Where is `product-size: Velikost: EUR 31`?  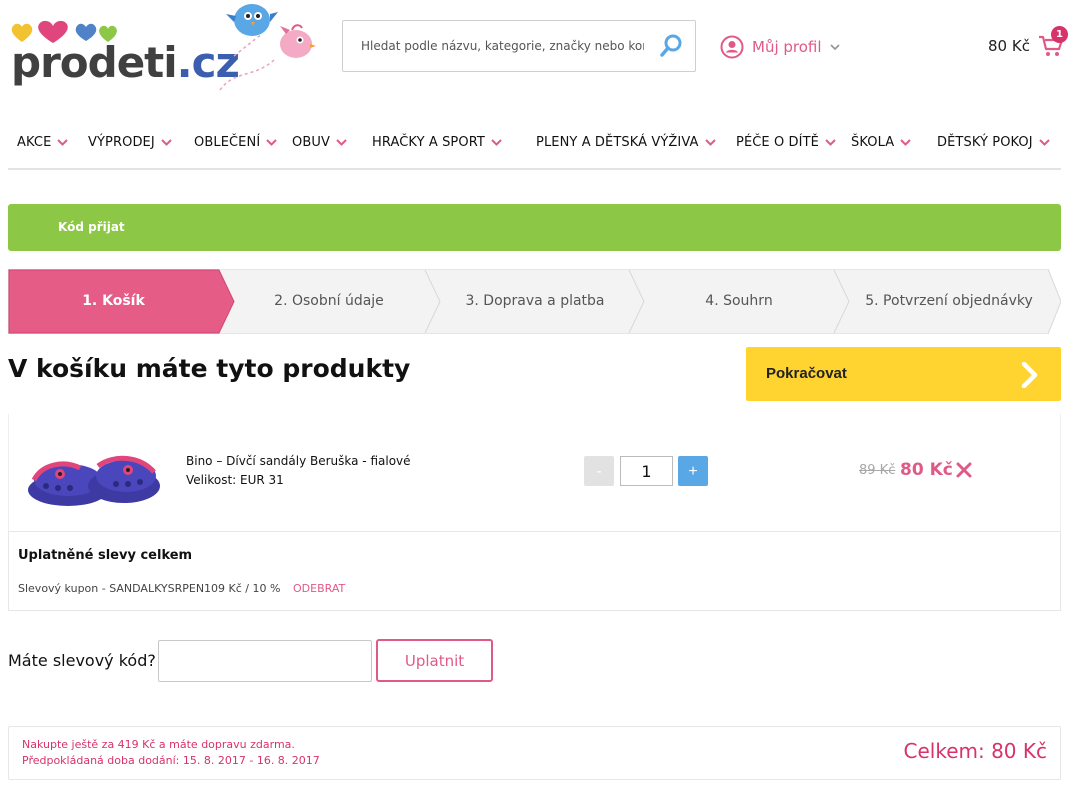 product-size: Velikost: EUR 31 is located at coordinates (235, 480).